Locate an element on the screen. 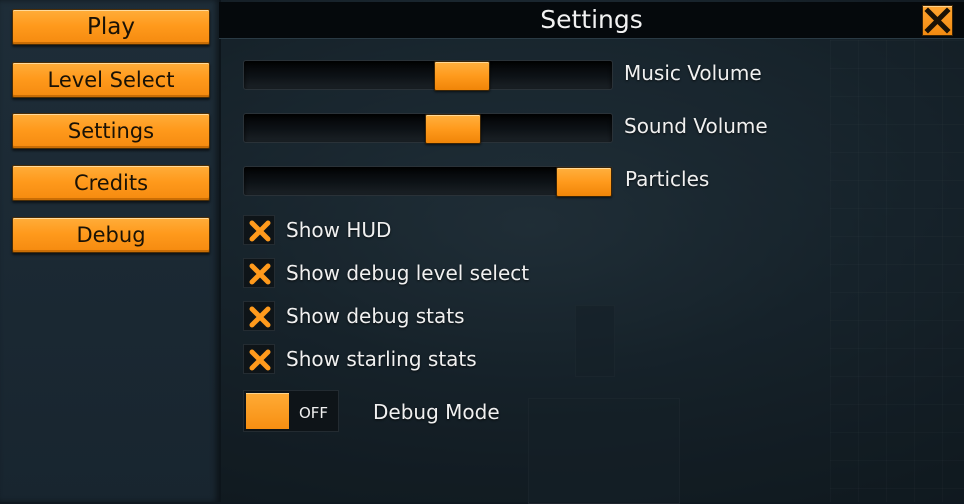 This screenshot has width=964, height=504. level-select-button: Level Select is located at coordinates (111, 80).